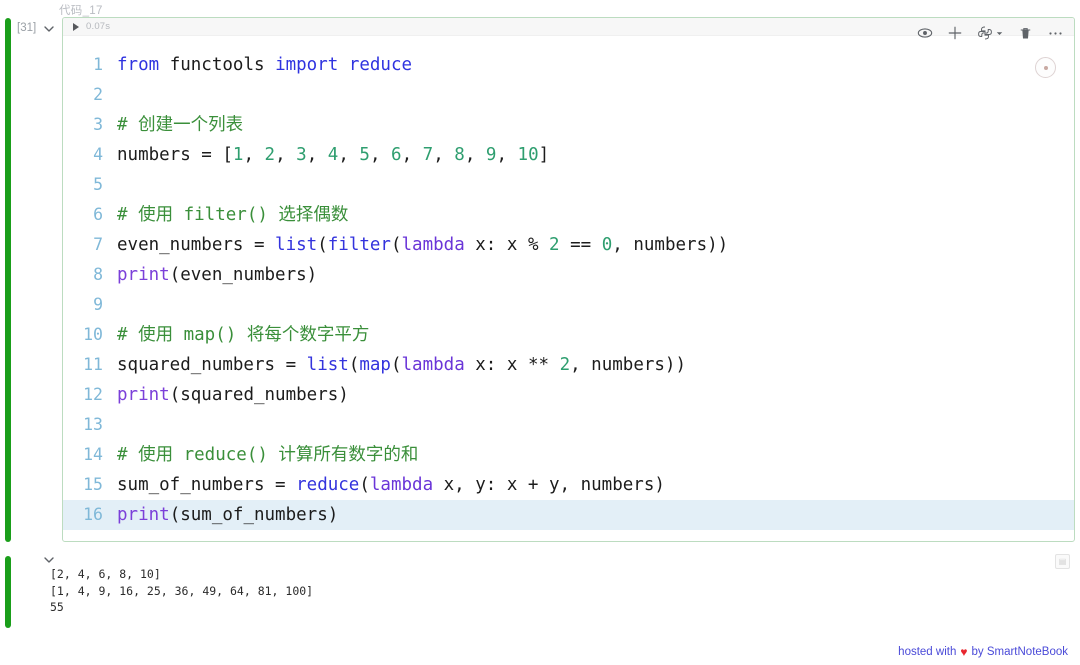 The height and width of the screenshot is (665, 1080). Describe the element at coordinates (93, 514) in the screenshot. I see `line-number: 16` at that location.